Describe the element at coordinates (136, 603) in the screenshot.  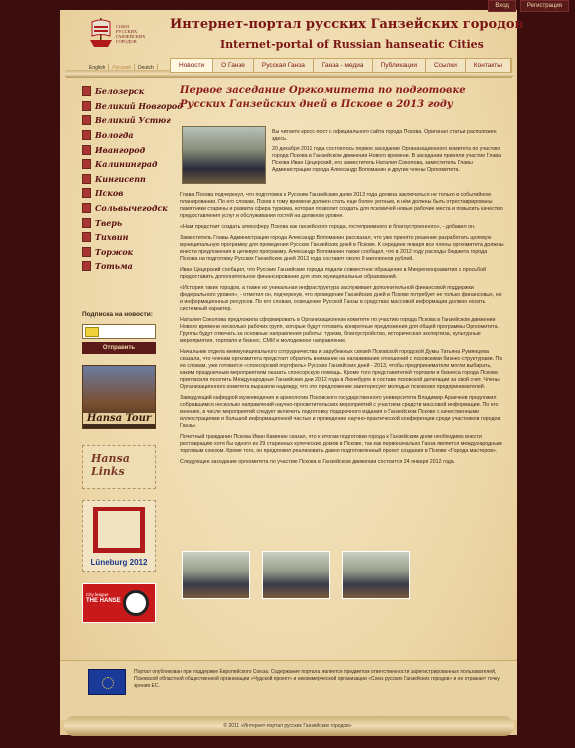
I see `hanse-emblem-icon` at that location.